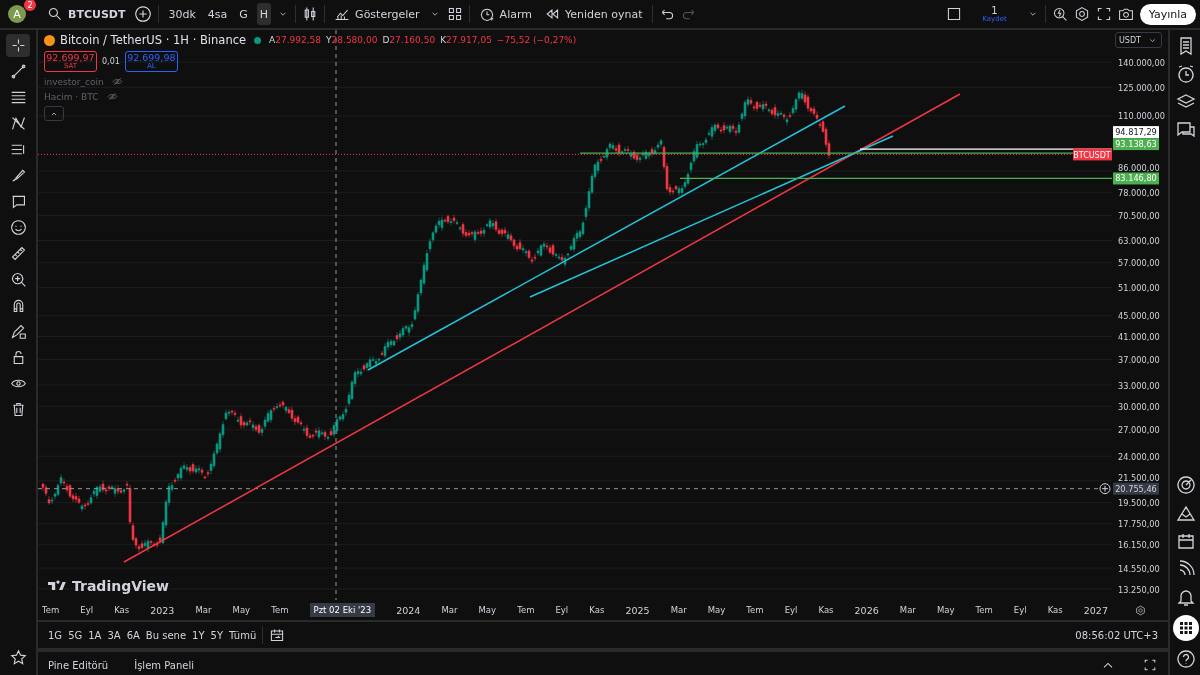  Describe the element at coordinates (1139, 263) in the screenshot. I see `price-tick: 57.000,00` at that location.